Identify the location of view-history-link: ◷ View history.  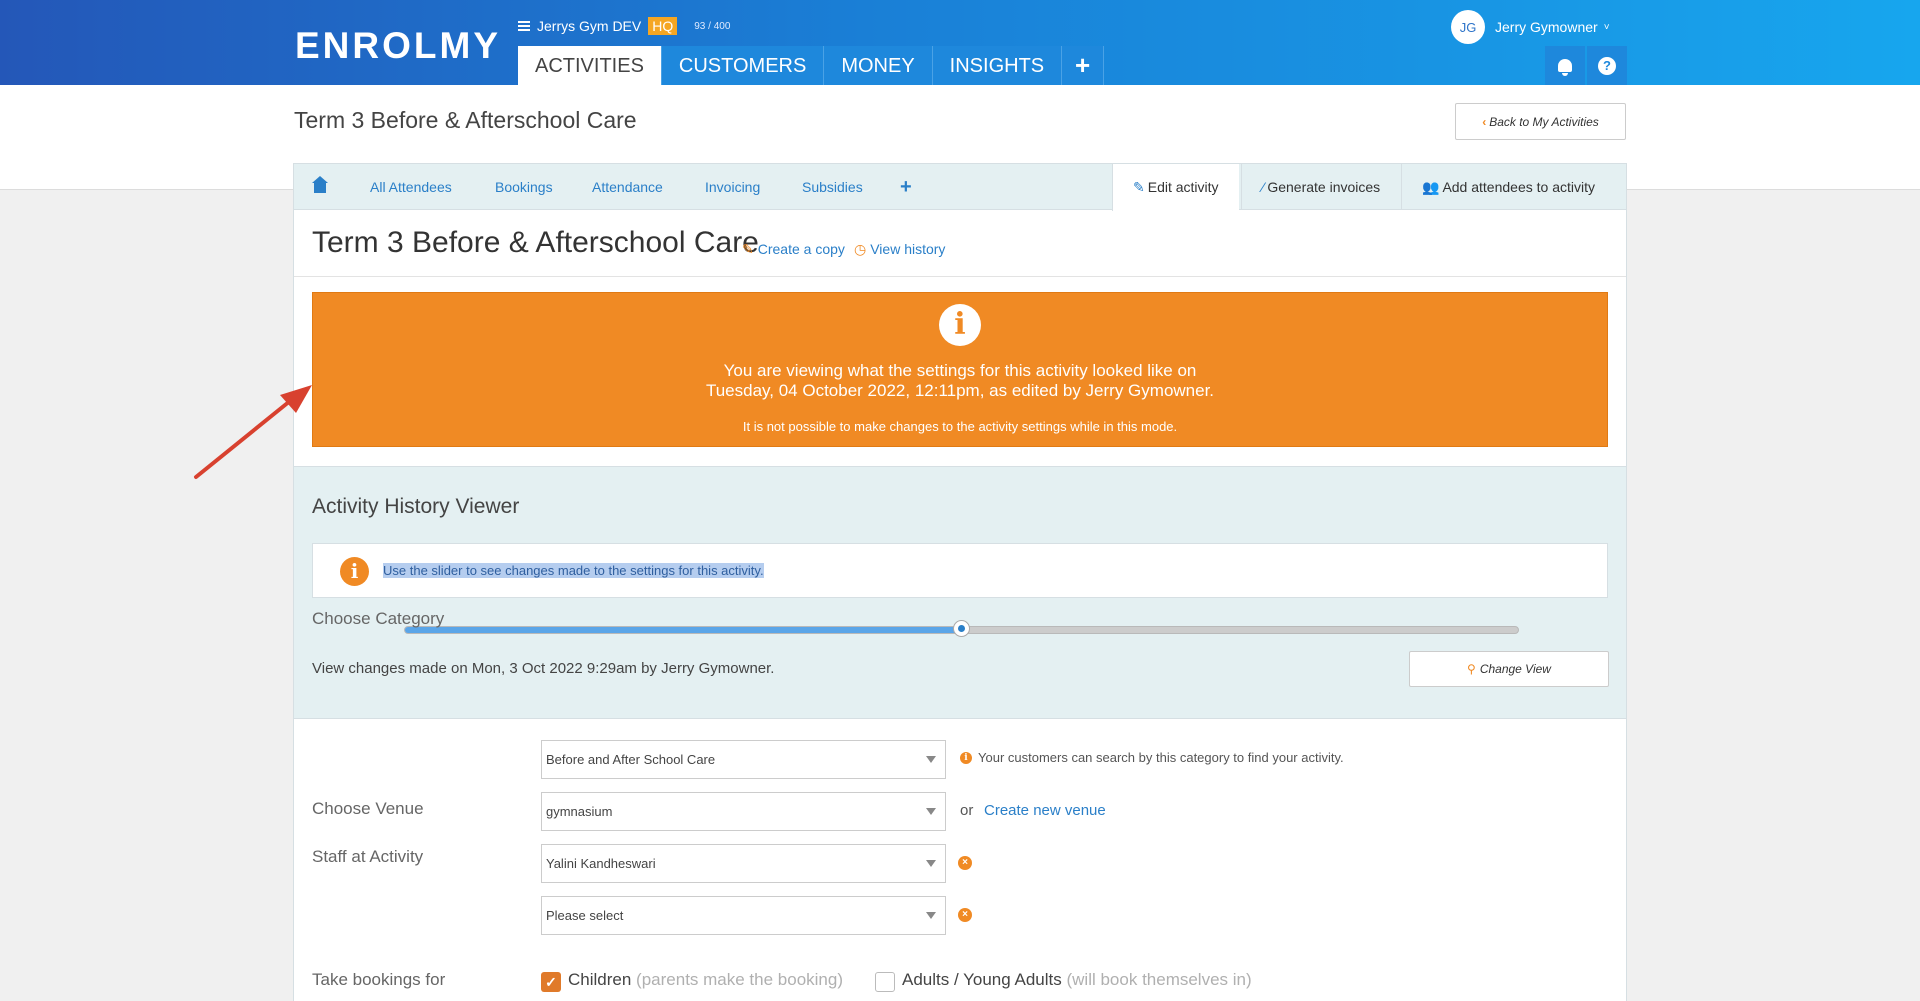
(899, 249).